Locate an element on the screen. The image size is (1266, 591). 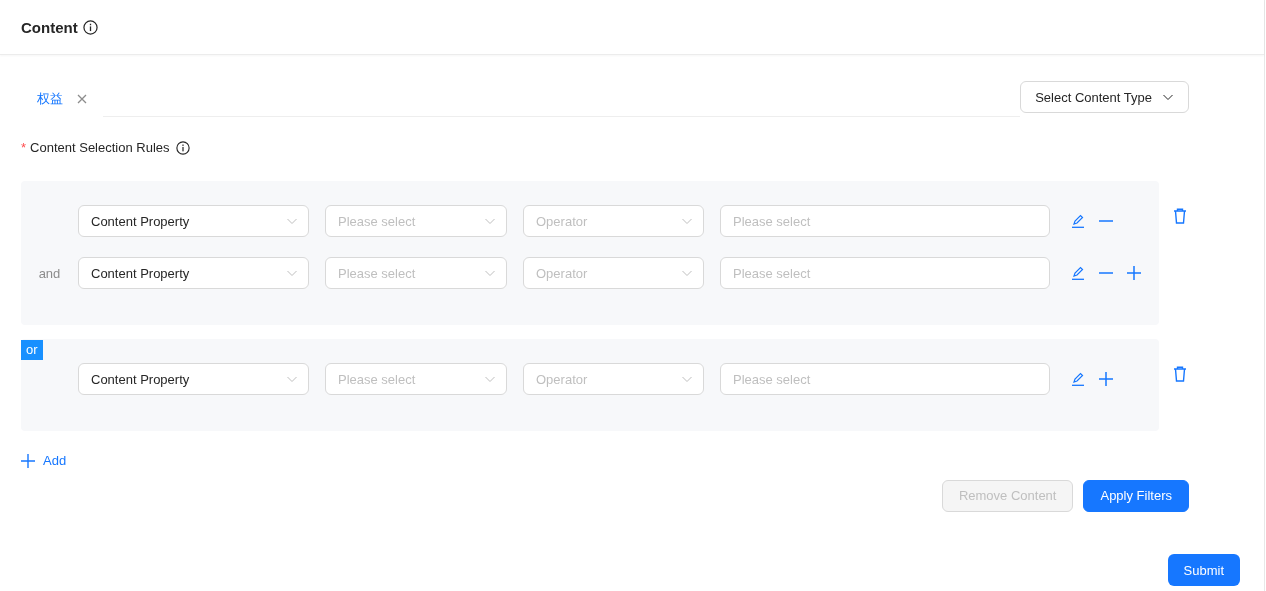
close-icon is located at coordinates (82, 99).